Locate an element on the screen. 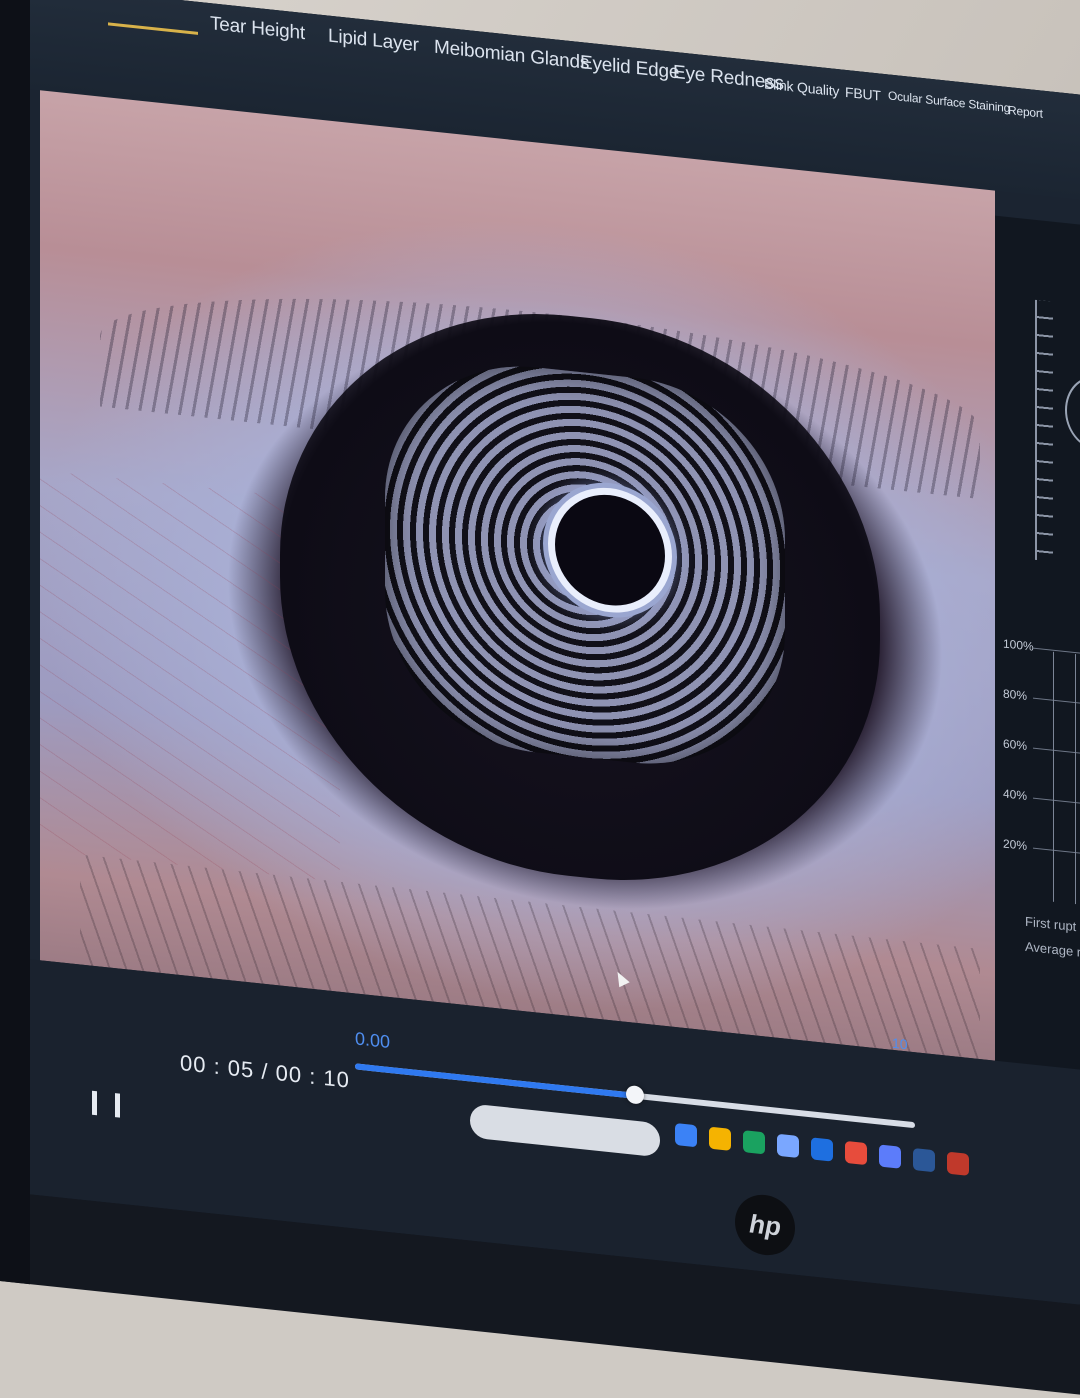 Image resolution: width=1080 pixels, height=1398 pixels. taskbar is located at coordinates (775, 1138).